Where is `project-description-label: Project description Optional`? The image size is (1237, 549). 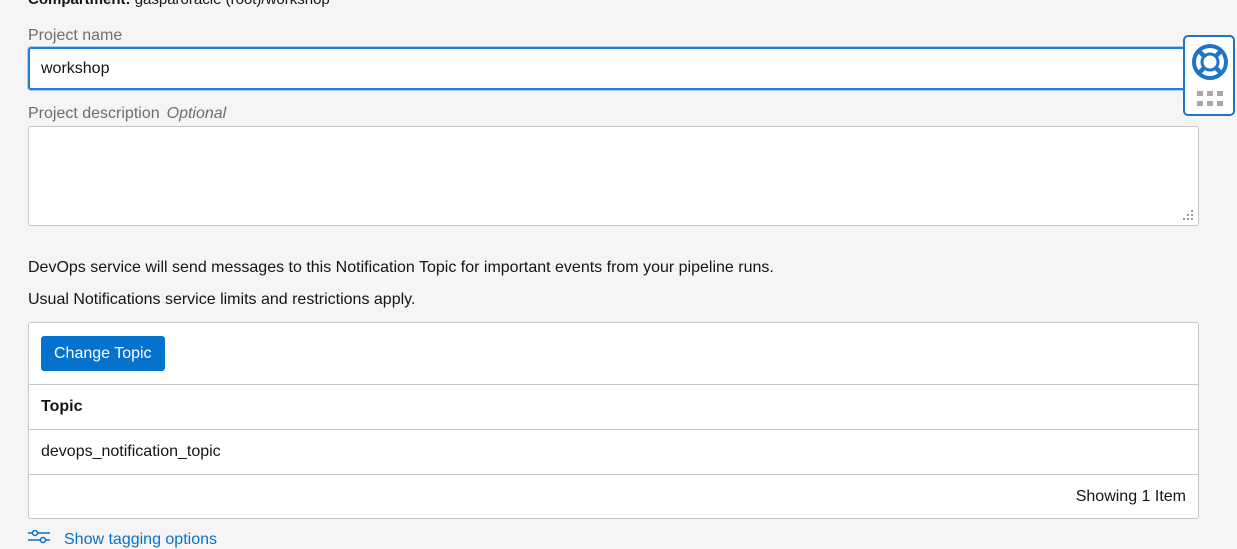 project-description-label: Project description Optional is located at coordinates (127, 114).